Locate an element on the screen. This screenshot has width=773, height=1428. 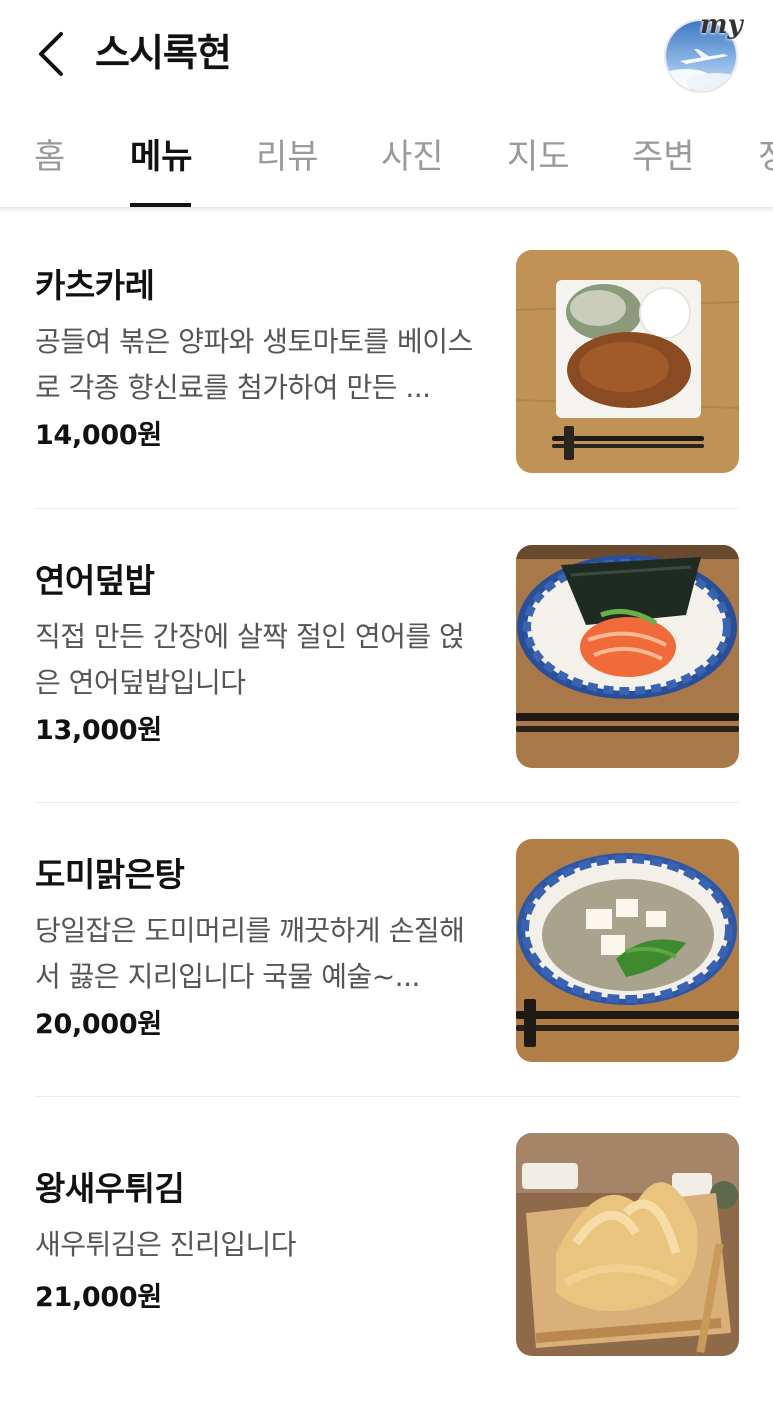
menu-item-description: 새우튀김은 진리입니다 is located at coordinates (166, 1244).